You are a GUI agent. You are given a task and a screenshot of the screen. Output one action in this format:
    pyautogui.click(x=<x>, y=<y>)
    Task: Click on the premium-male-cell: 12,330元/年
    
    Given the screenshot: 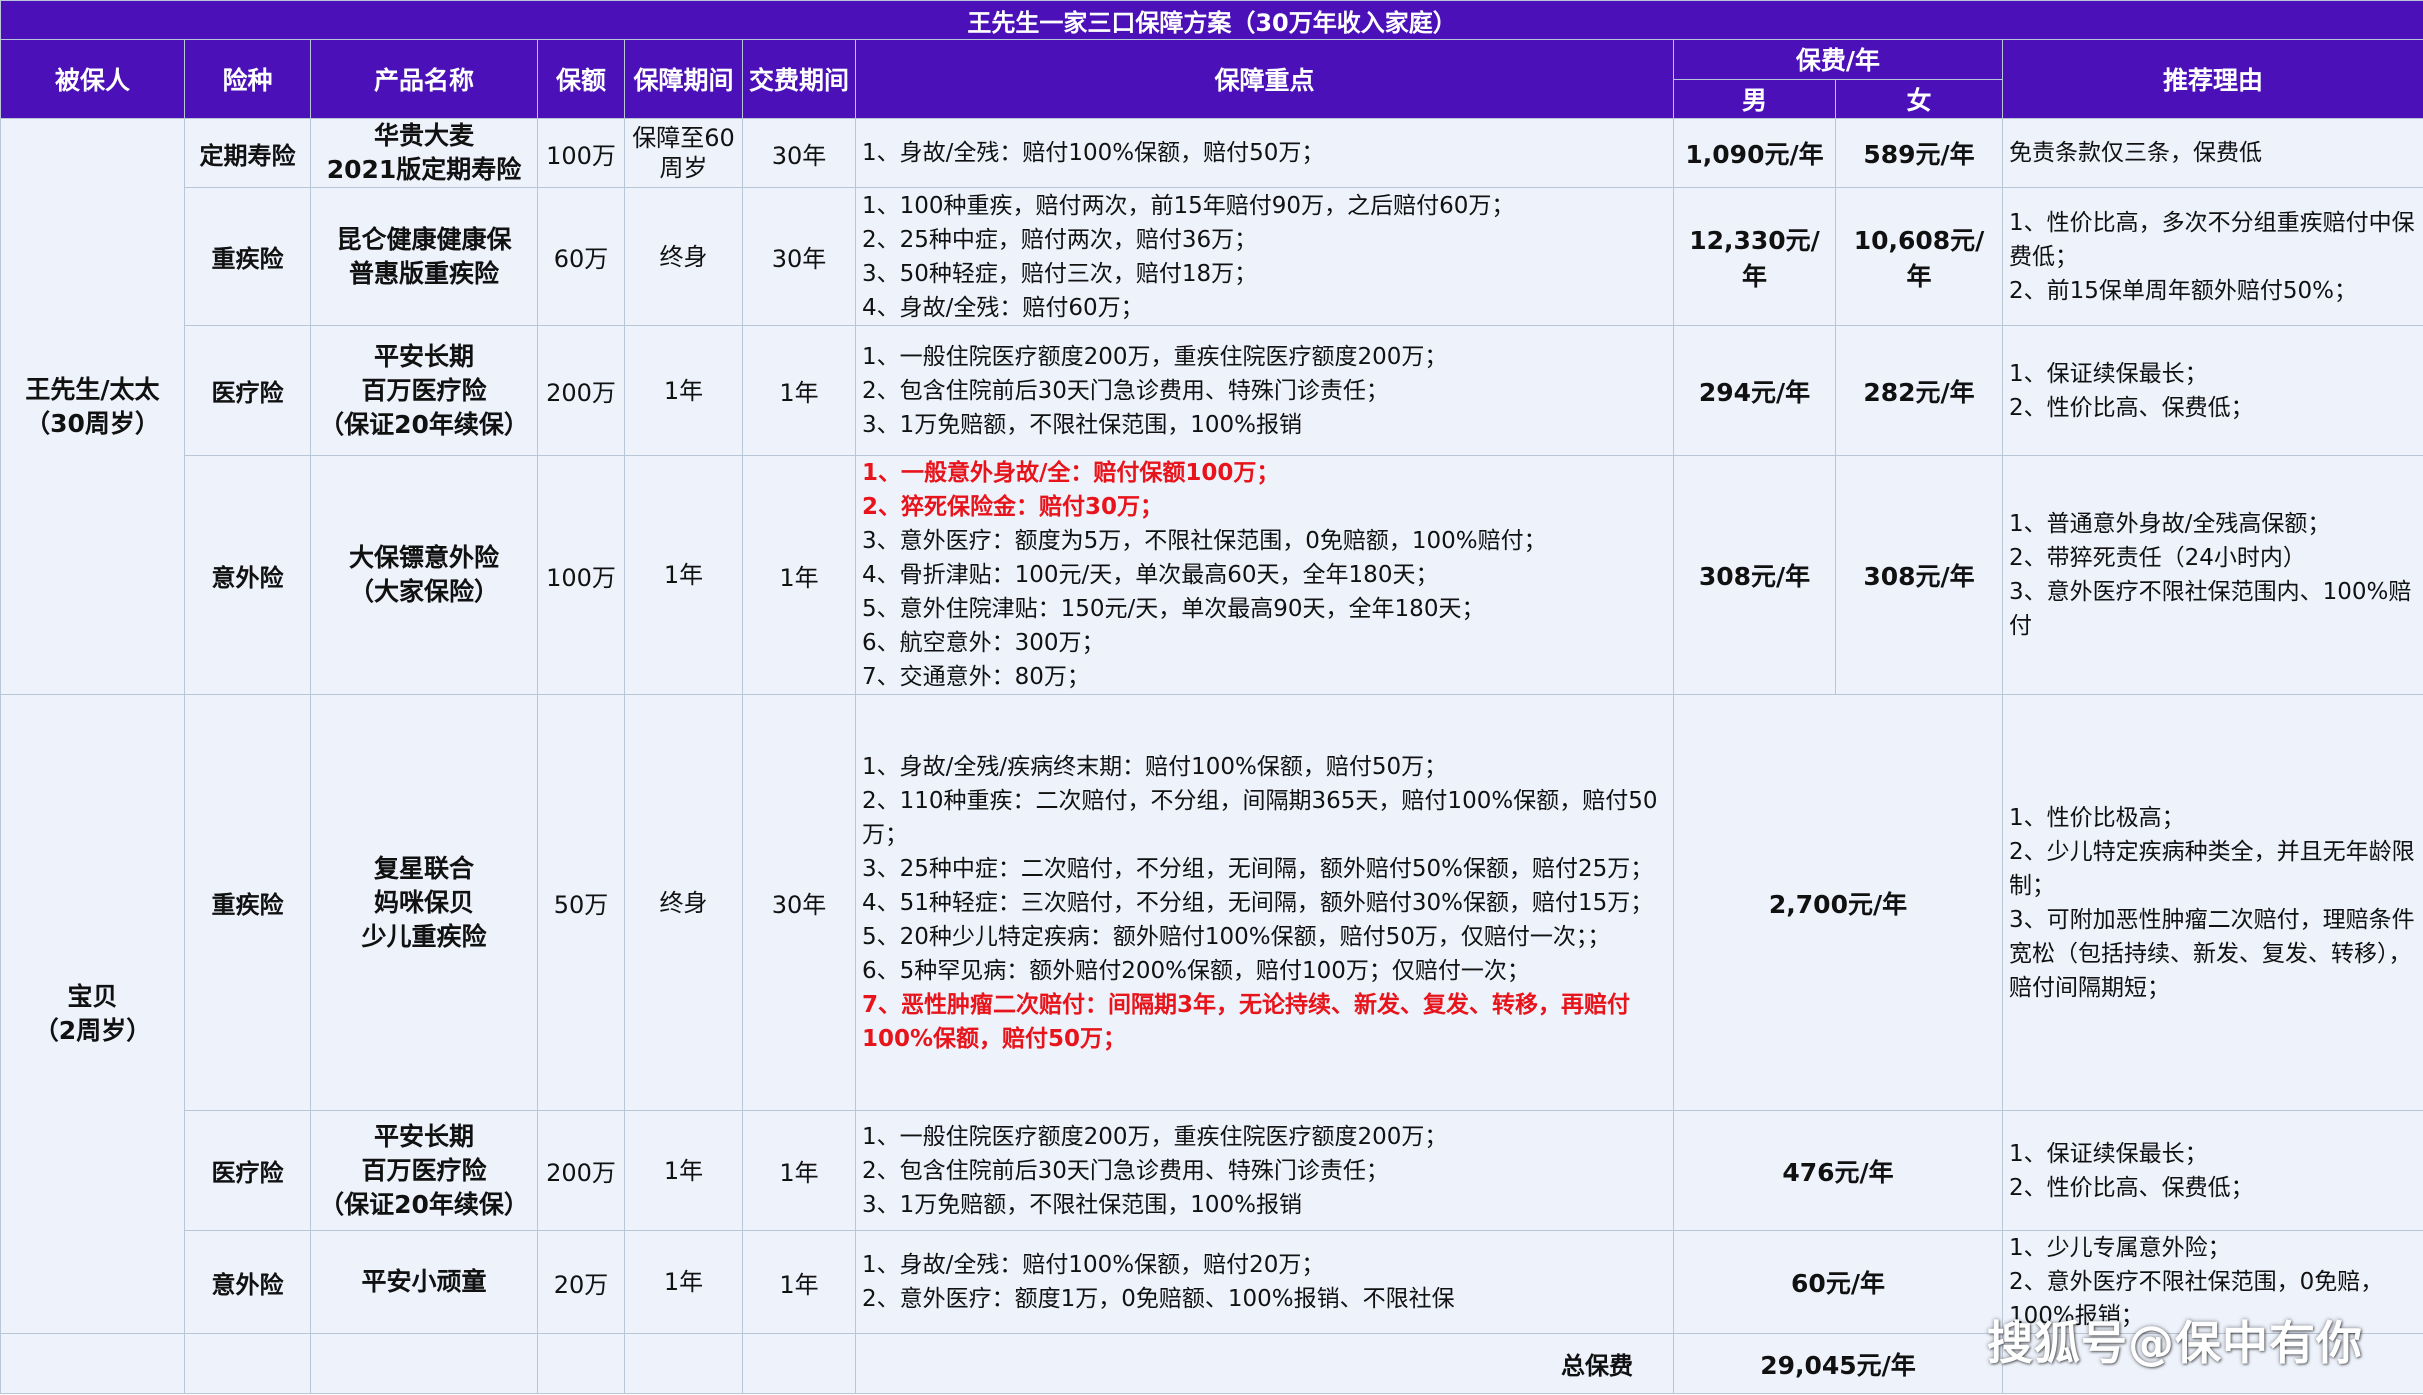 What is the action you would take?
    pyautogui.click(x=1754, y=256)
    